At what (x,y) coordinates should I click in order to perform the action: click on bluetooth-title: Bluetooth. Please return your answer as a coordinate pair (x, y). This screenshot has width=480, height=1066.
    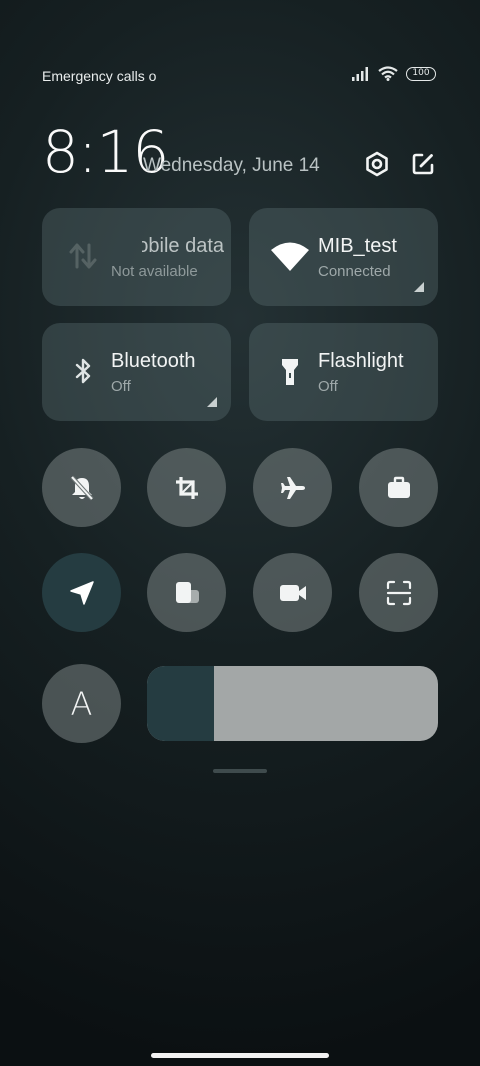
    Looking at the image, I should click on (153, 361).